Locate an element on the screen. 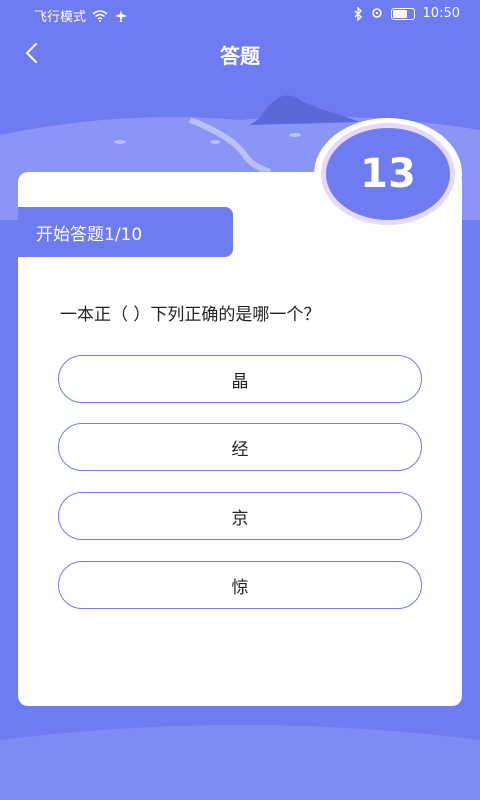 The width and height of the screenshot is (480, 800). airplane-mode-label: 飞行模式 is located at coordinates (60, 17).